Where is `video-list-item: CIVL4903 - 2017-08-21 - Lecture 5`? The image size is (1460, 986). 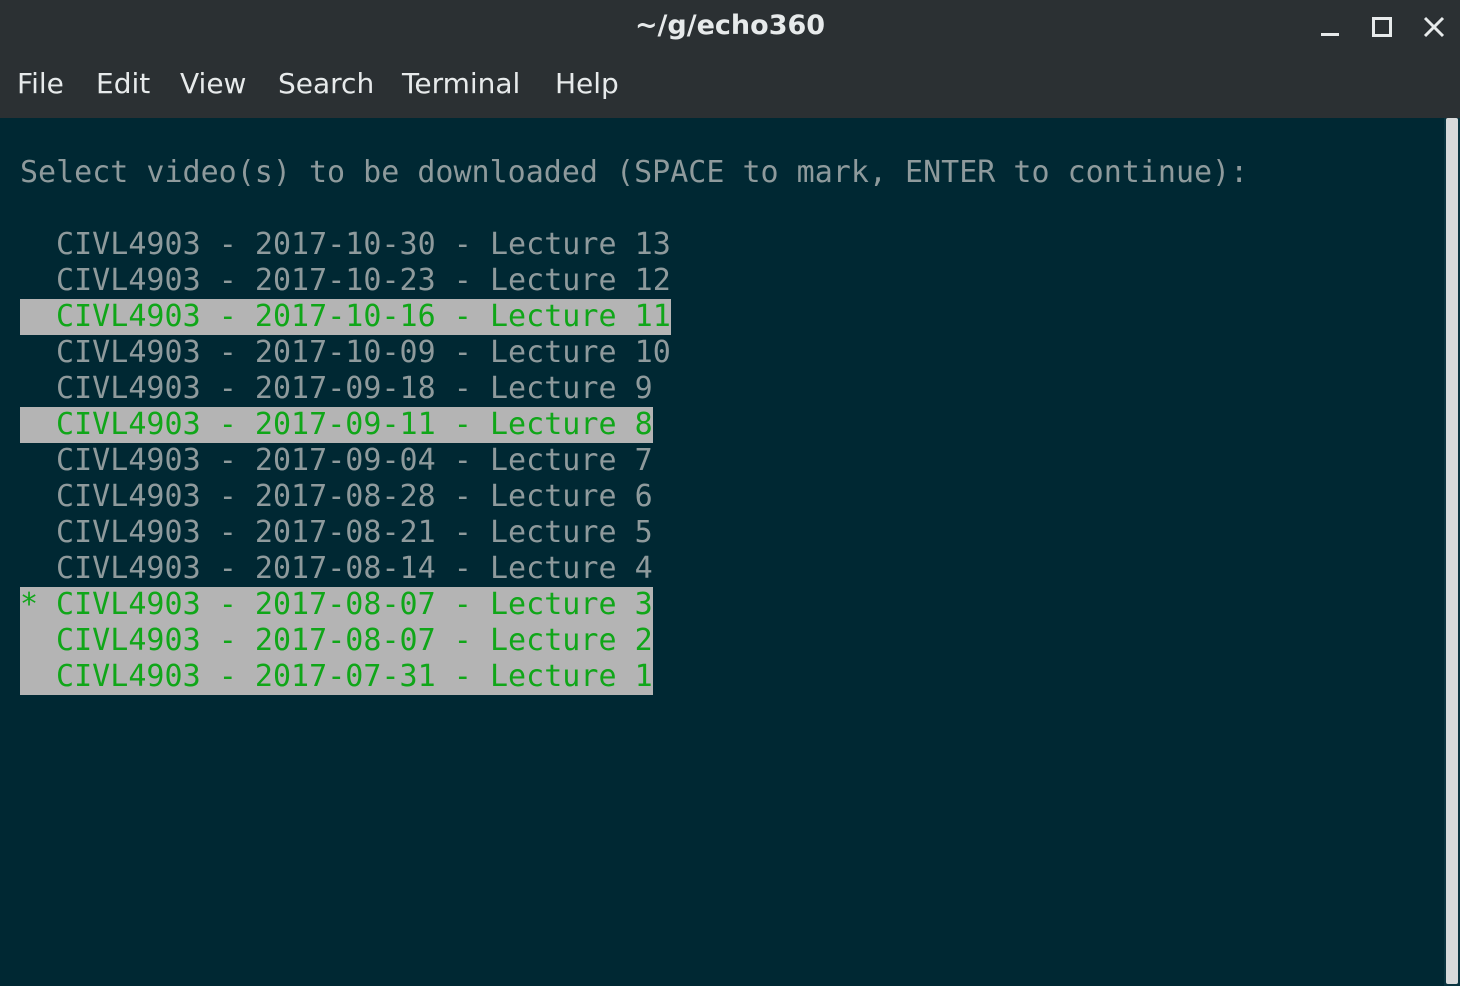 video-list-item: CIVL4903 - 2017-08-21 - Lecture 5 is located at coordinates (336, 533).